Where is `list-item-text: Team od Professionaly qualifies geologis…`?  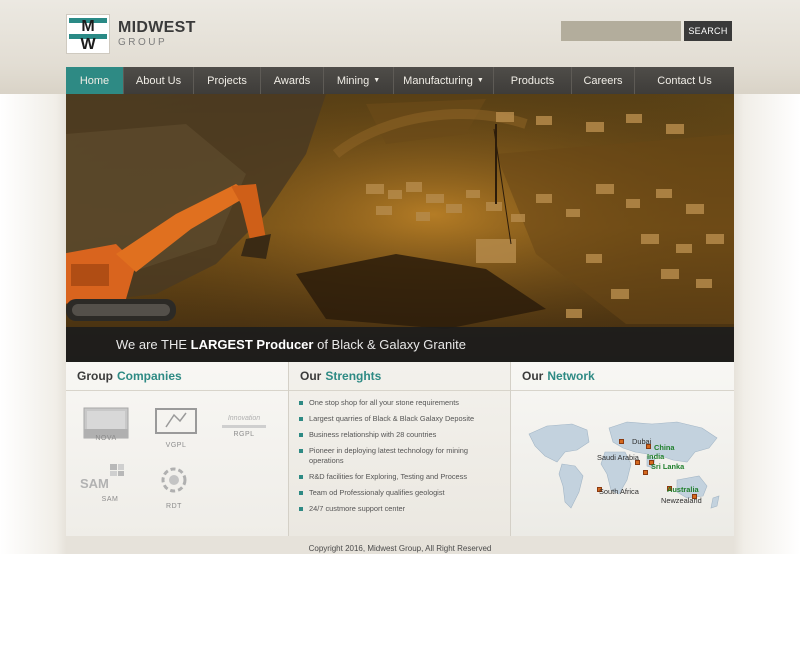 list-item-text: Team od Professionaly qualifies geologis… is located at coordinates (377, 492).